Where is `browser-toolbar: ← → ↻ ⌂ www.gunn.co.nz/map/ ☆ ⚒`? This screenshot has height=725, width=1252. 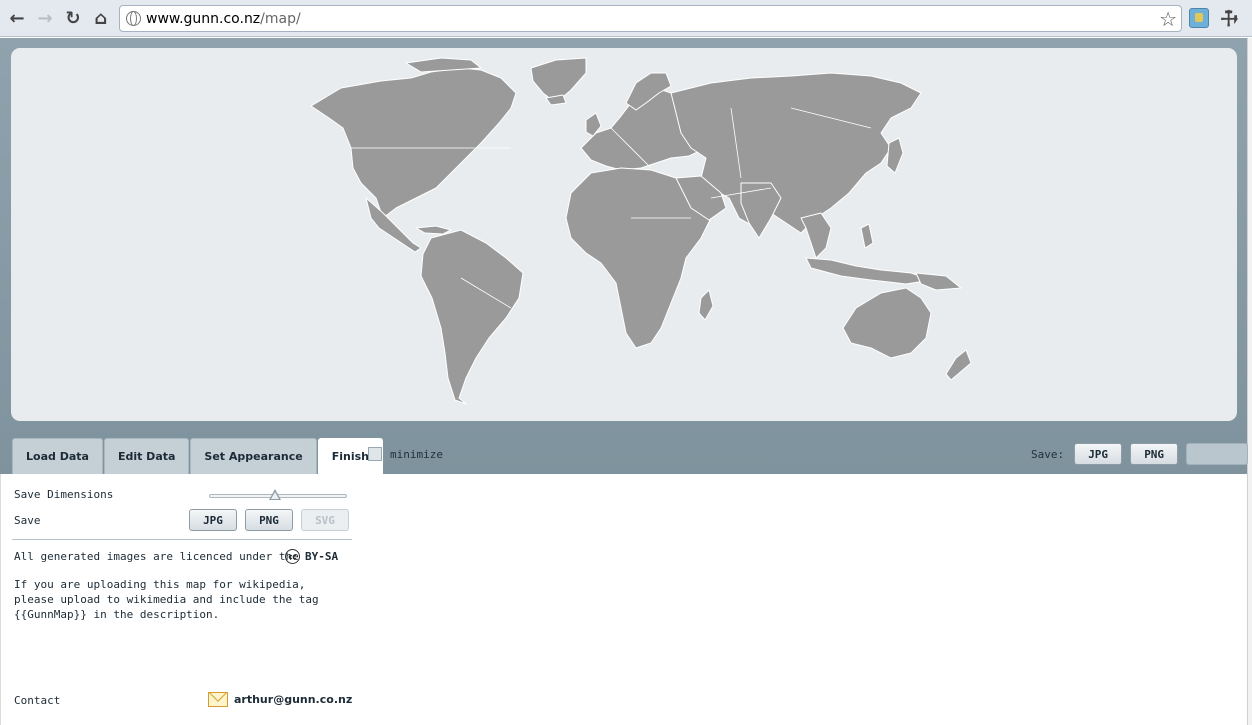 browser-toolbar: ← → ↻ ⌂ www.gunn.co.nz/map/ ☆ ⚒ is located at coordinates (626, 18).